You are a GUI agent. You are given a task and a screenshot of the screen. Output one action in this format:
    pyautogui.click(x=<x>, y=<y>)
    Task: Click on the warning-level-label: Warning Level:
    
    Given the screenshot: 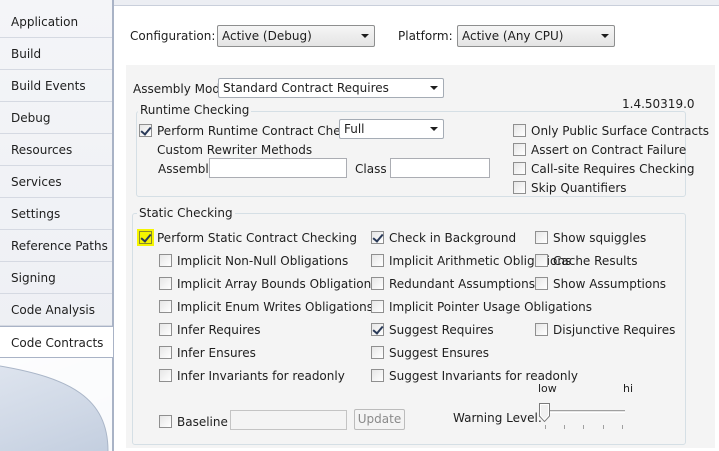 What is the action you would take?
    pyautogui.click(x=497, y=418)
    